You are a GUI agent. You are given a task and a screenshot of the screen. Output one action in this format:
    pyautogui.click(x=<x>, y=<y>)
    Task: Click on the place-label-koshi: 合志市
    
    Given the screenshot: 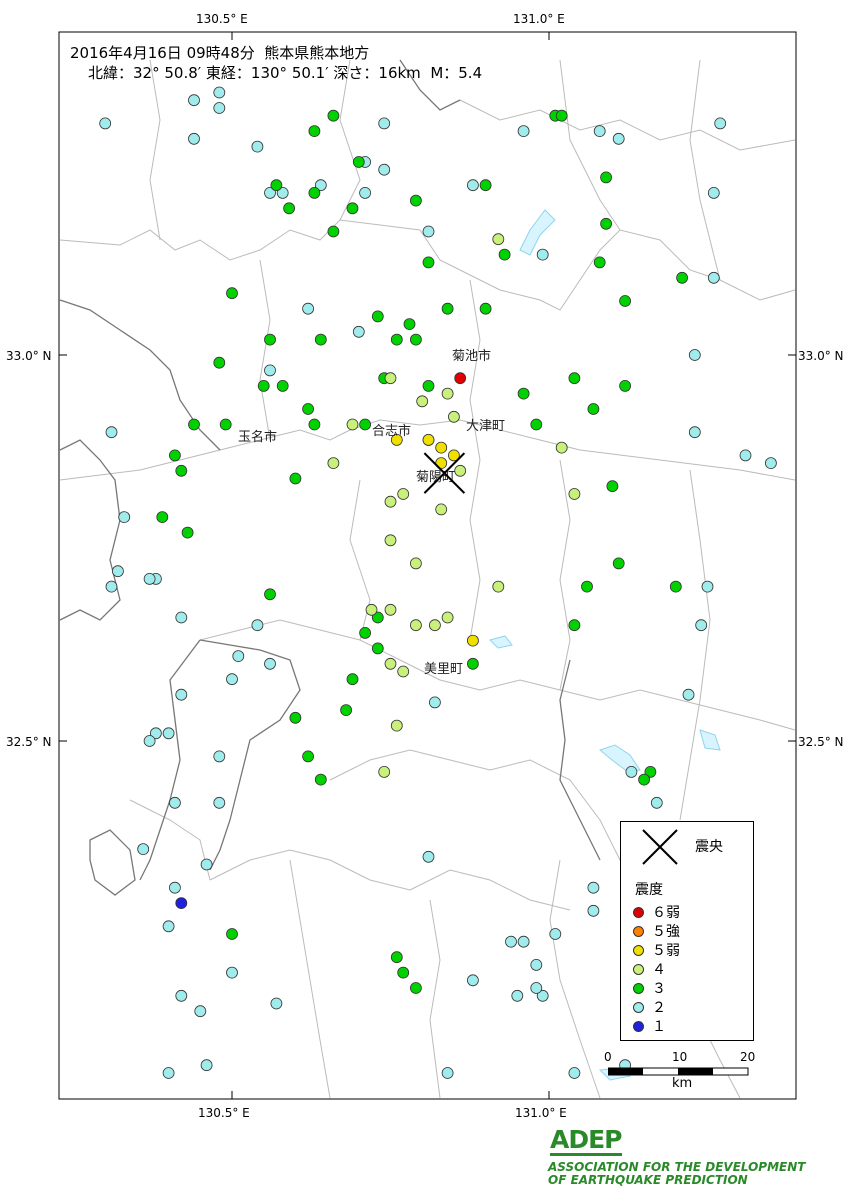 What is the action you would take?
    pyautogui.click(x=391, y=431)
    